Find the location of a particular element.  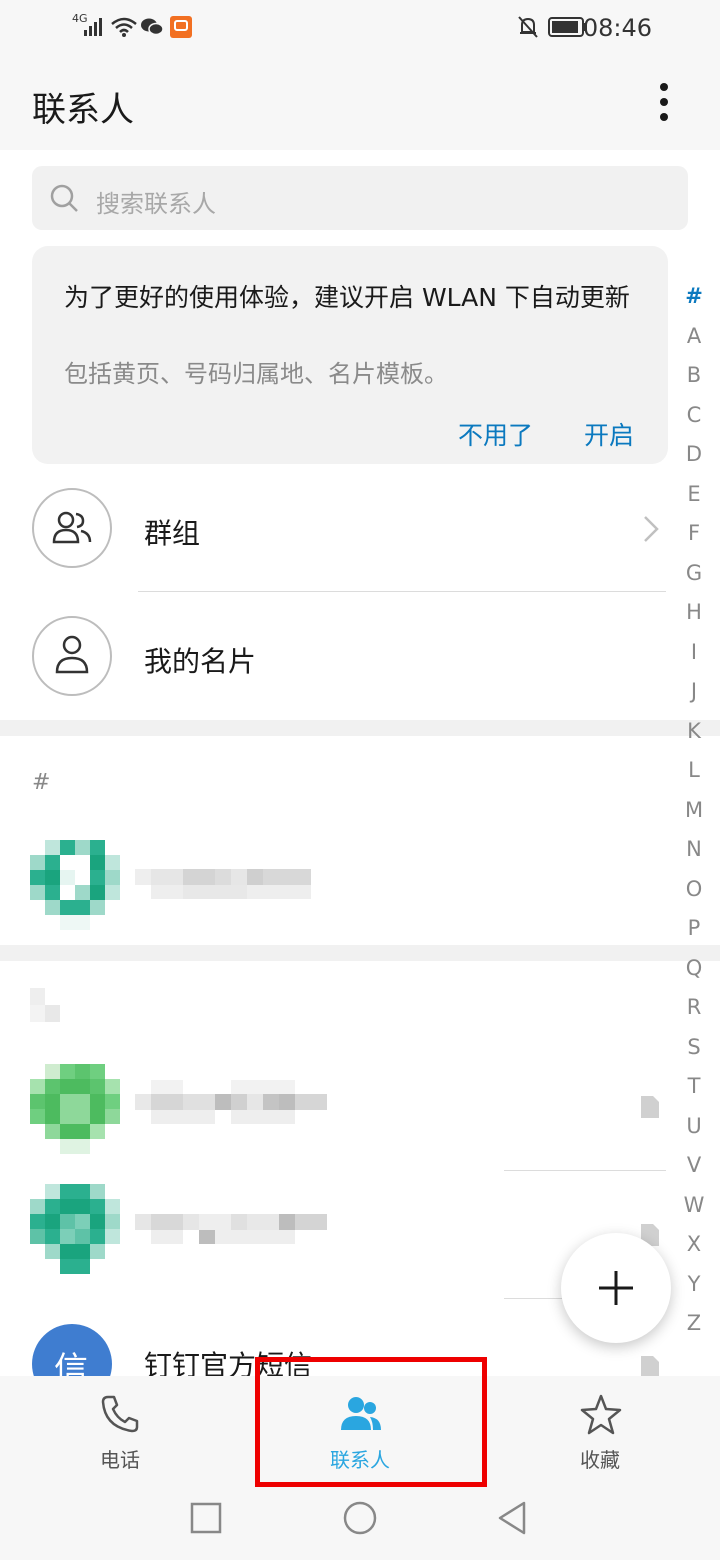

my-card-row: 我的名片 is located at coordinates (335, 661).